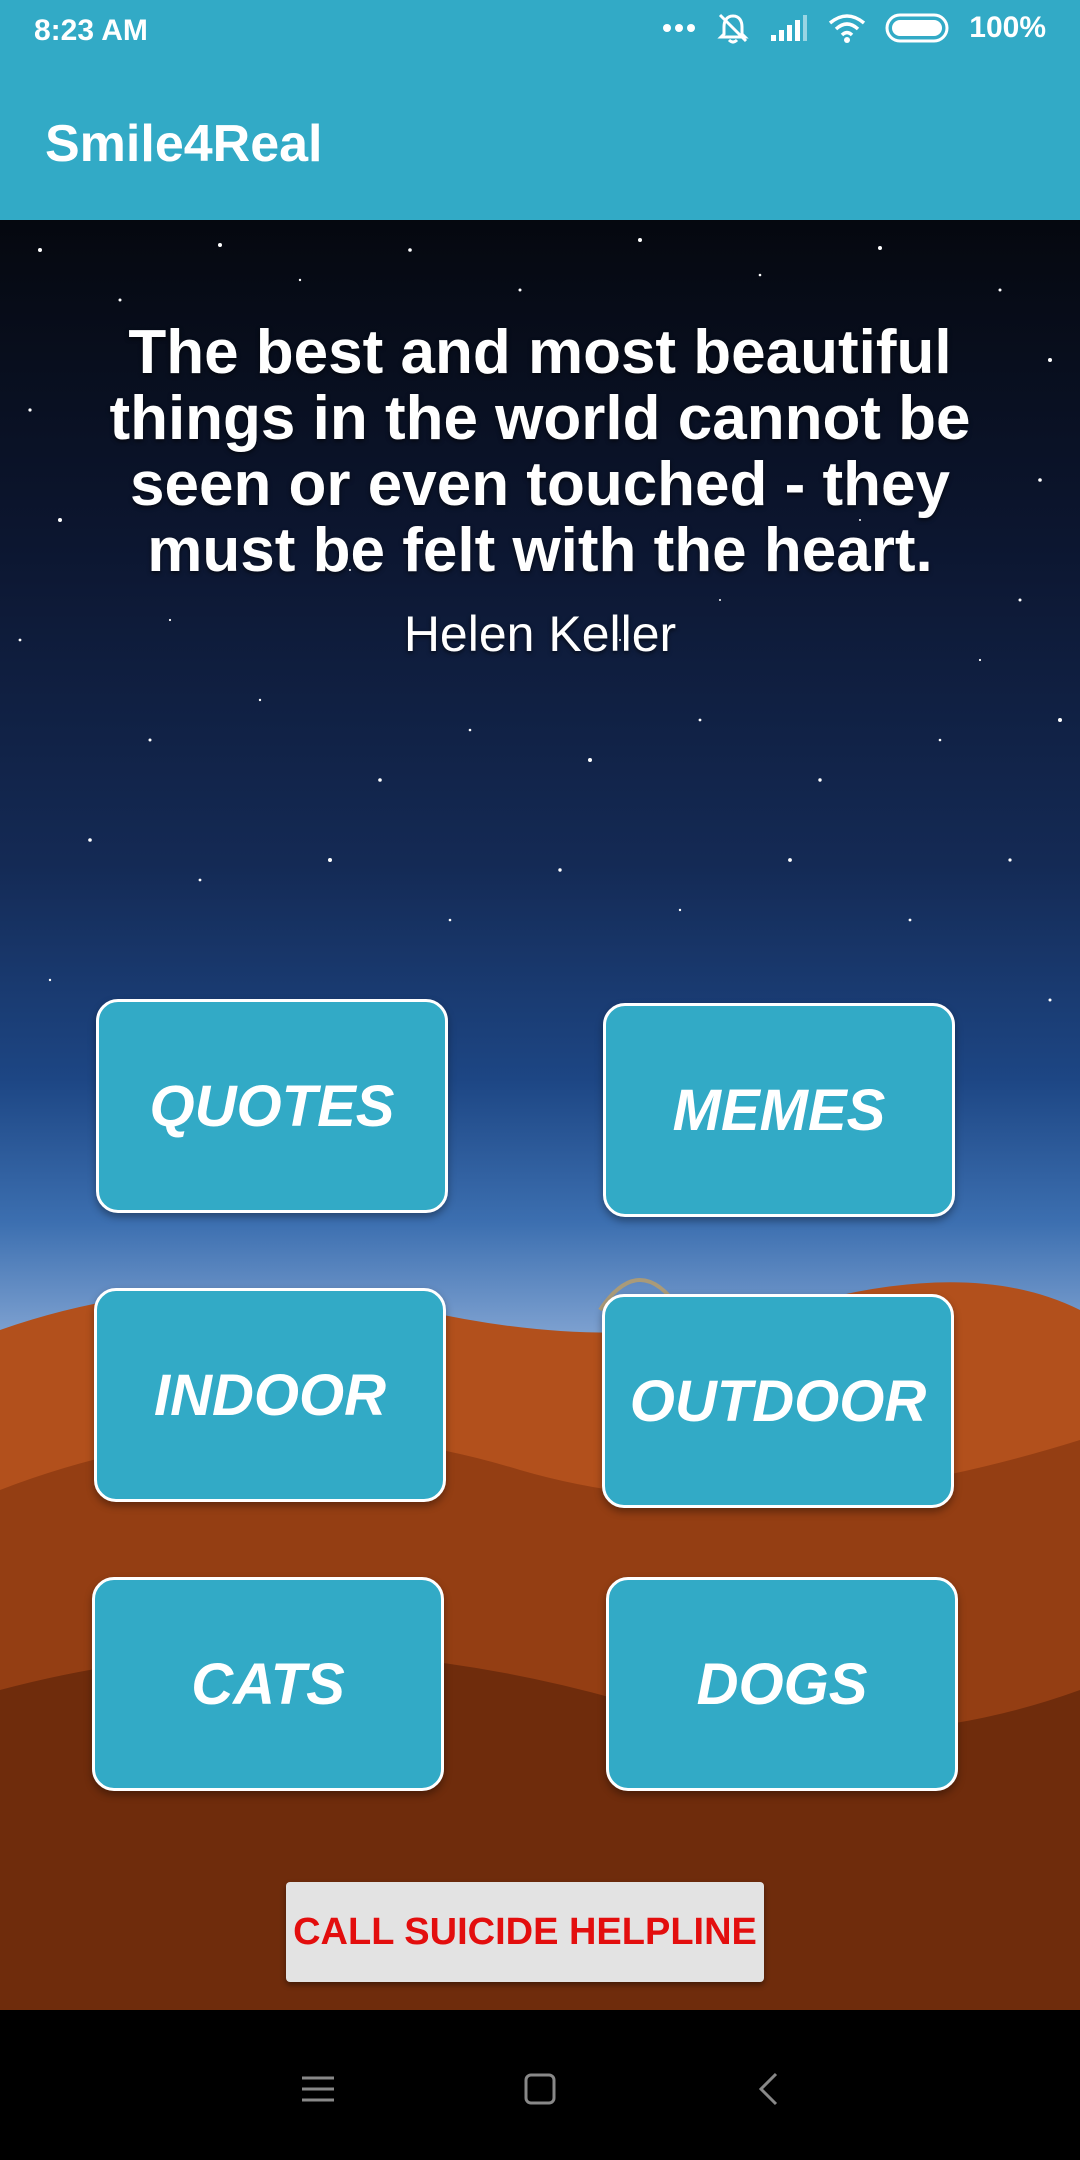 The image size is (1080, 2160). What do you see at coordinates (733, 28) in the screenshot?
I see `mute-bell-icon` at bounding box center [733, 28].